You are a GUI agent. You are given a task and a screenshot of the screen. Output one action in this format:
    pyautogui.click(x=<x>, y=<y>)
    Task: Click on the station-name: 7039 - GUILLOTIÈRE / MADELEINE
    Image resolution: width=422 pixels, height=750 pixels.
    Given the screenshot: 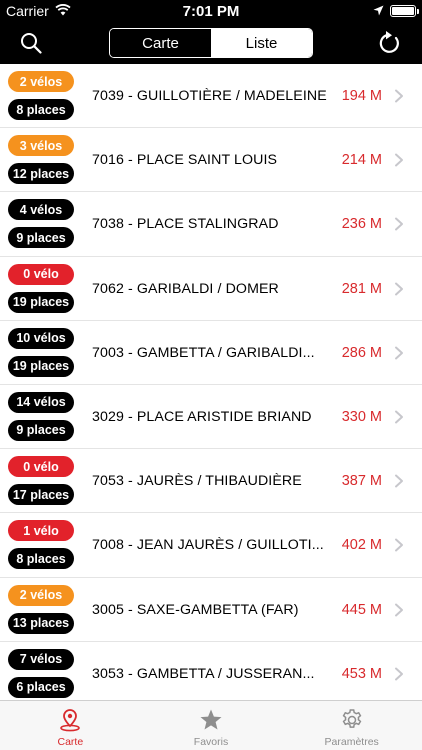 What is the action you would take?
    pyautogui.click(x=209, y=96)
    